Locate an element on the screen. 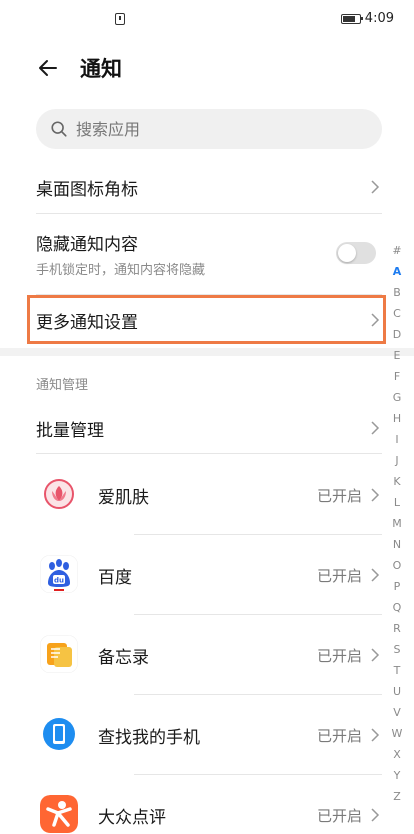  toggle-knob is located at coordinates (347, 253).